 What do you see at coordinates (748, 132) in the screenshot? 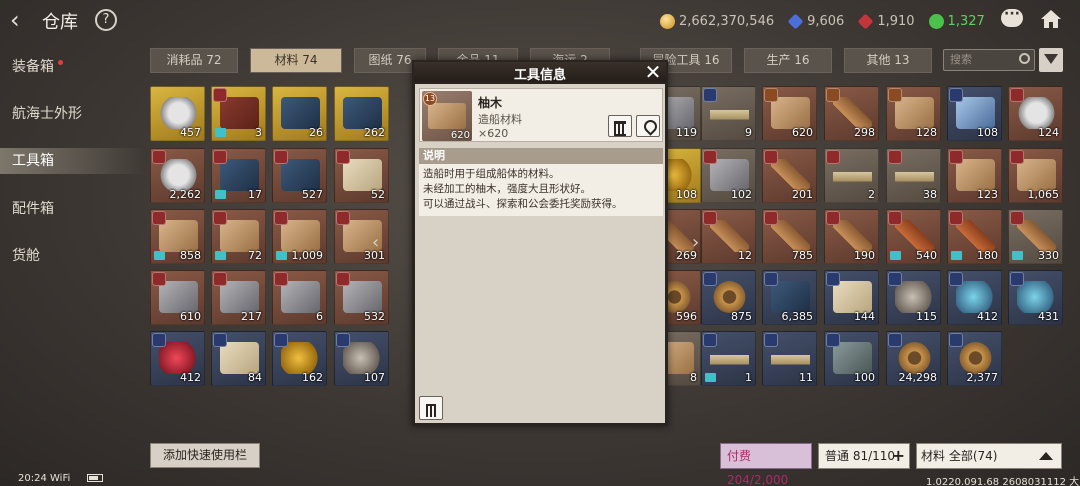
I see `item-count: 9` at bounding box center [748, 132].